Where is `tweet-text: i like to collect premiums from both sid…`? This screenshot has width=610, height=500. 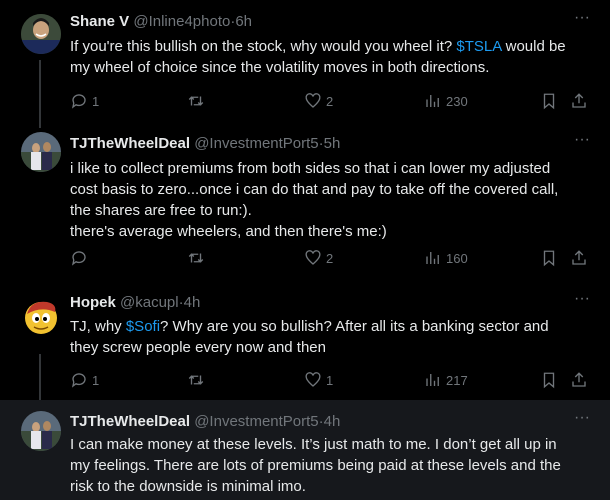 tweet-text: i like to collect premiums from both sid… is located at coordinates (314, 200).